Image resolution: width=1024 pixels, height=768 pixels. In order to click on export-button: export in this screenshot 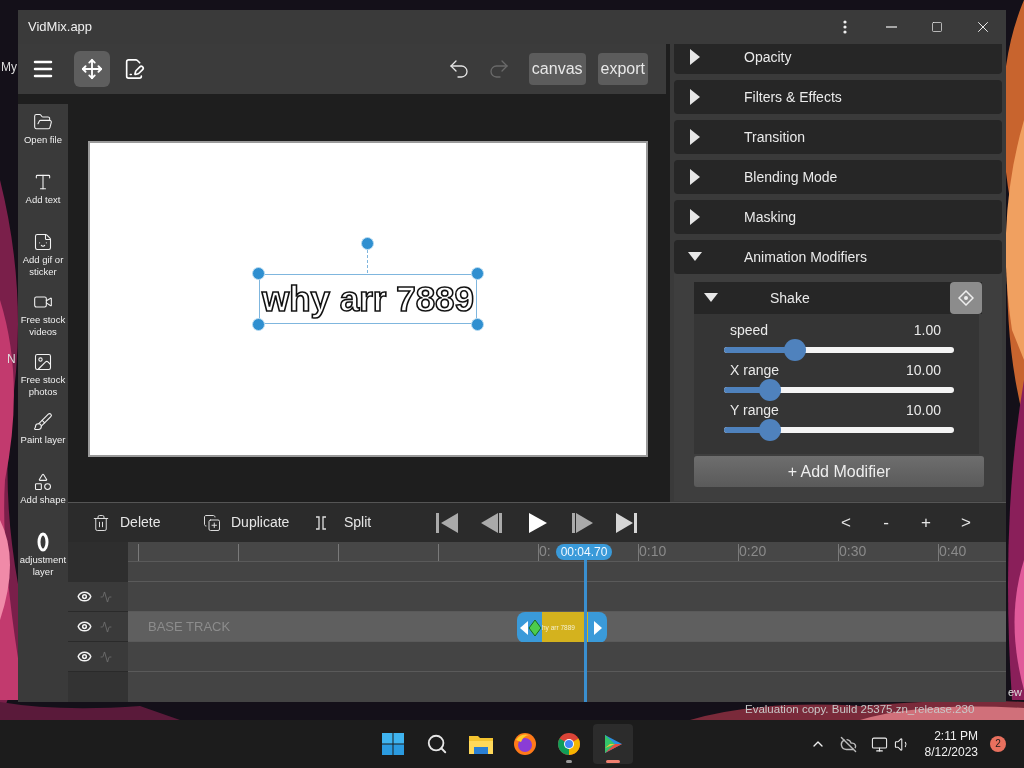, I will do `click(622, 69)`.